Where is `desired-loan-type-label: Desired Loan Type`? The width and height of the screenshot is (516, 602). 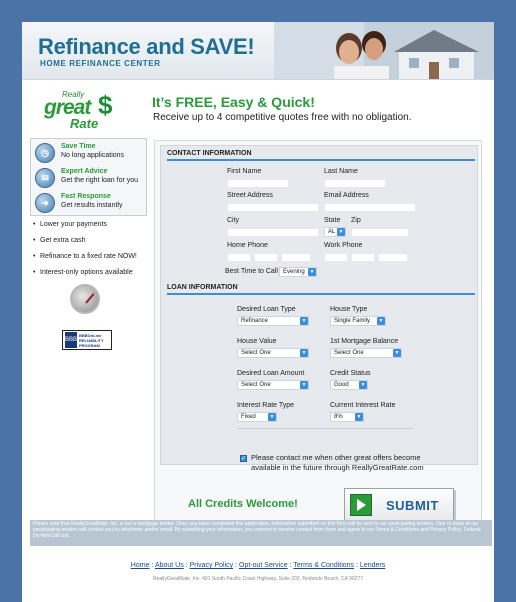 desired-loan-type-label: Desired Loan Type is located at coordinates (266, 309).